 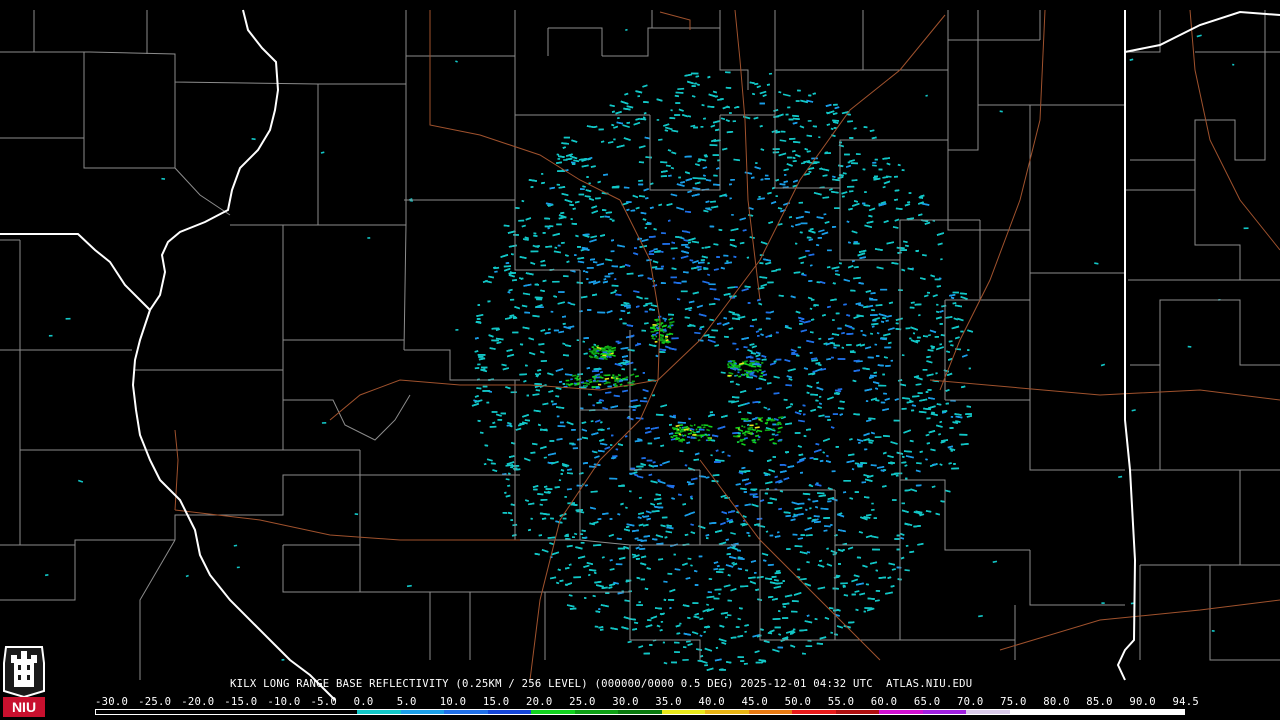 I want to click on tower-icon, so click(x=24, y=673).